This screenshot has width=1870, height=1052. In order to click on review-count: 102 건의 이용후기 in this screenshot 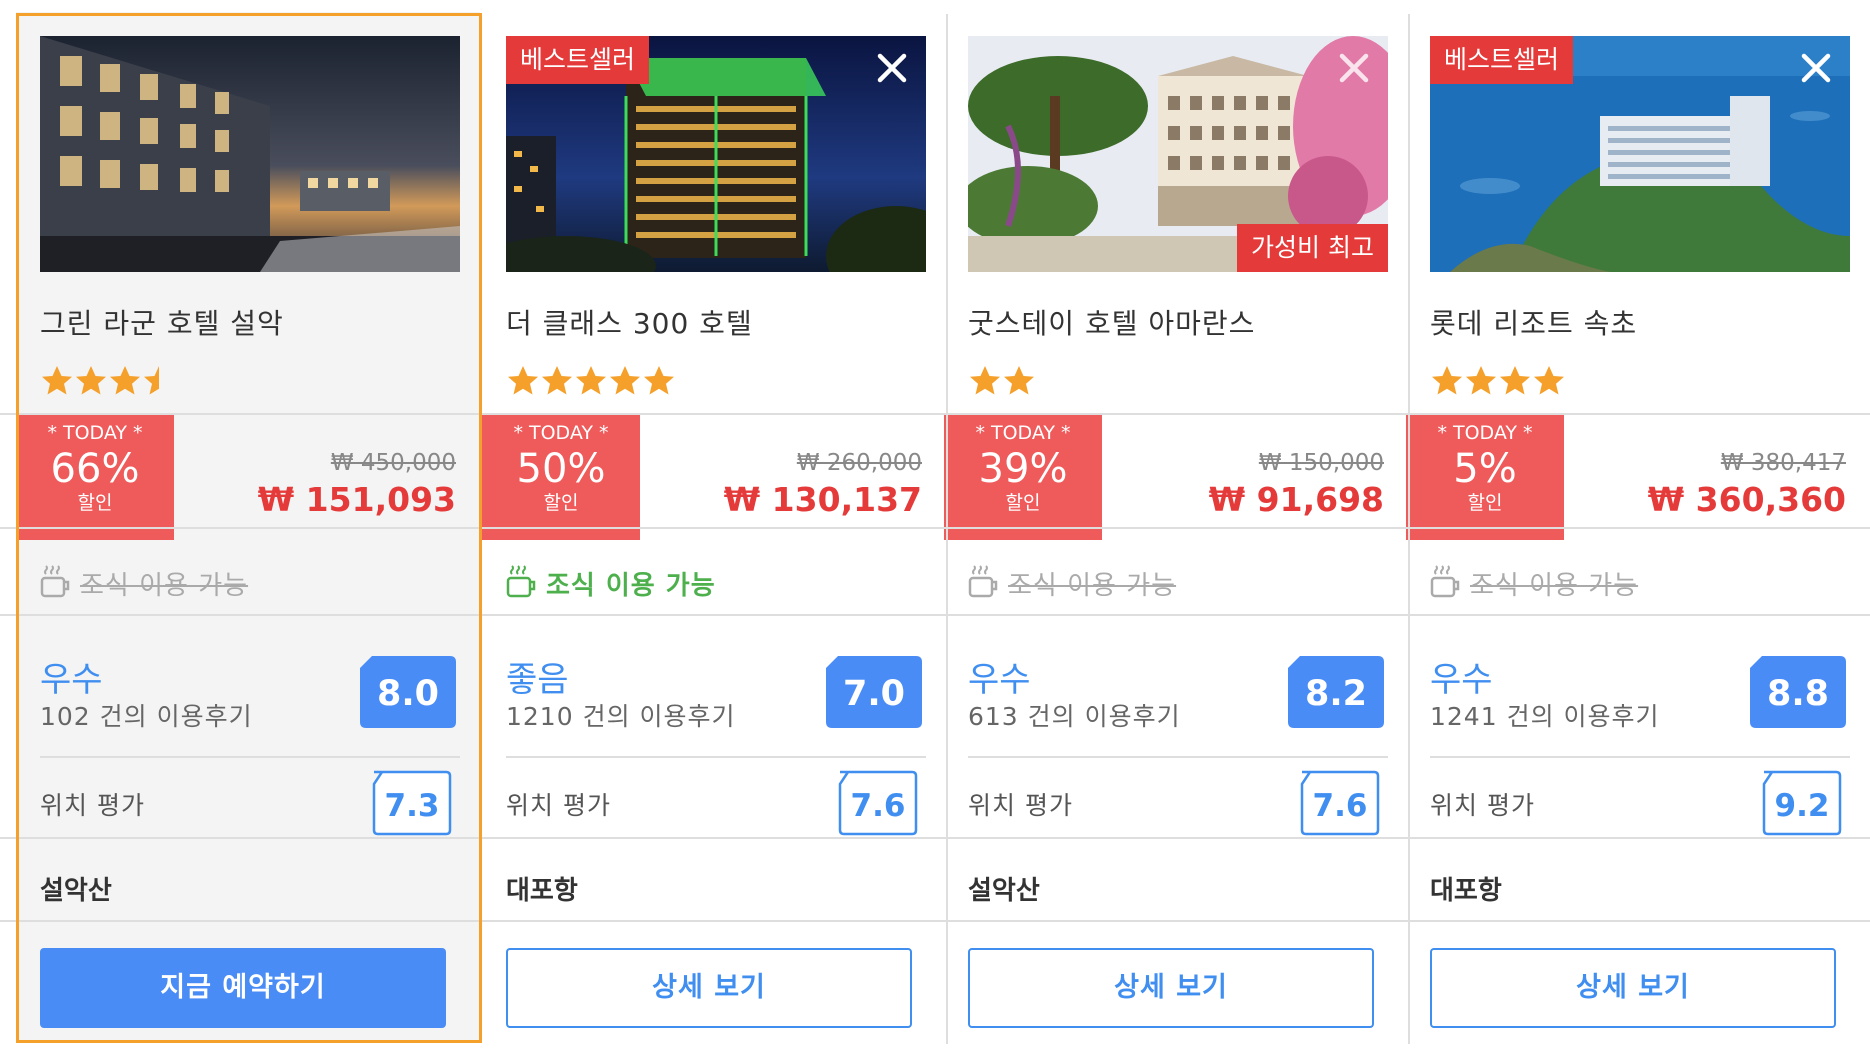, I will do `click(146, 715)`.